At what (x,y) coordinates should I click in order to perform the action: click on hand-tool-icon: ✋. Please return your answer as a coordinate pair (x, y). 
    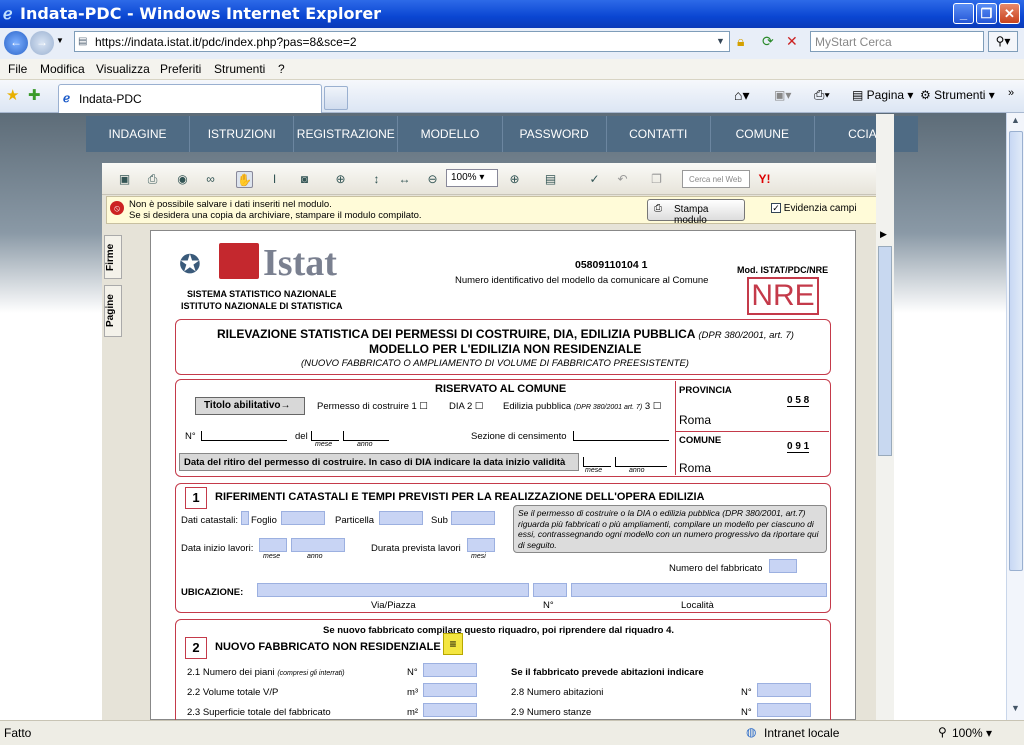
    Looking at the image, I should click on (244, 179).